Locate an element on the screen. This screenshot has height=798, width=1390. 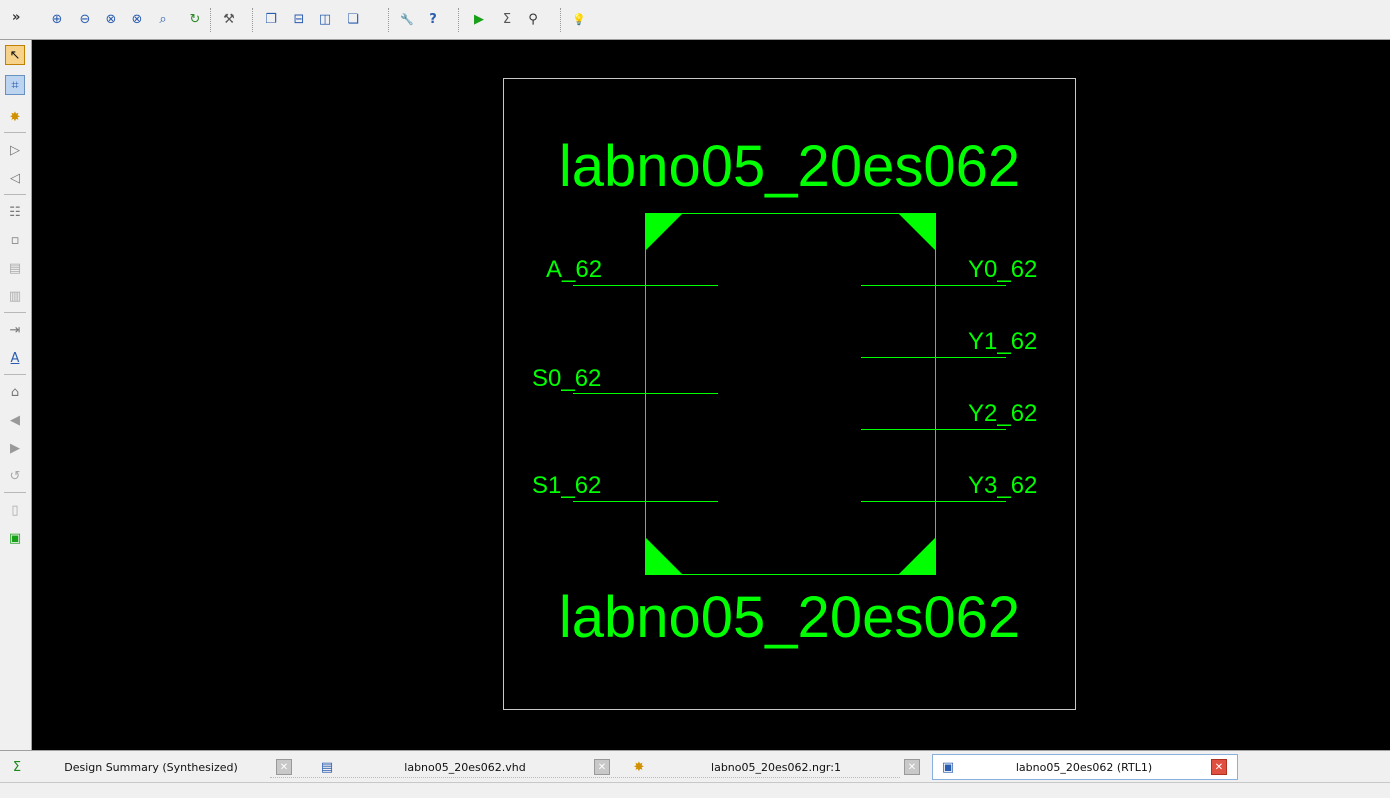
input-pin-label: A_62 is located at coordinates (574, 269).